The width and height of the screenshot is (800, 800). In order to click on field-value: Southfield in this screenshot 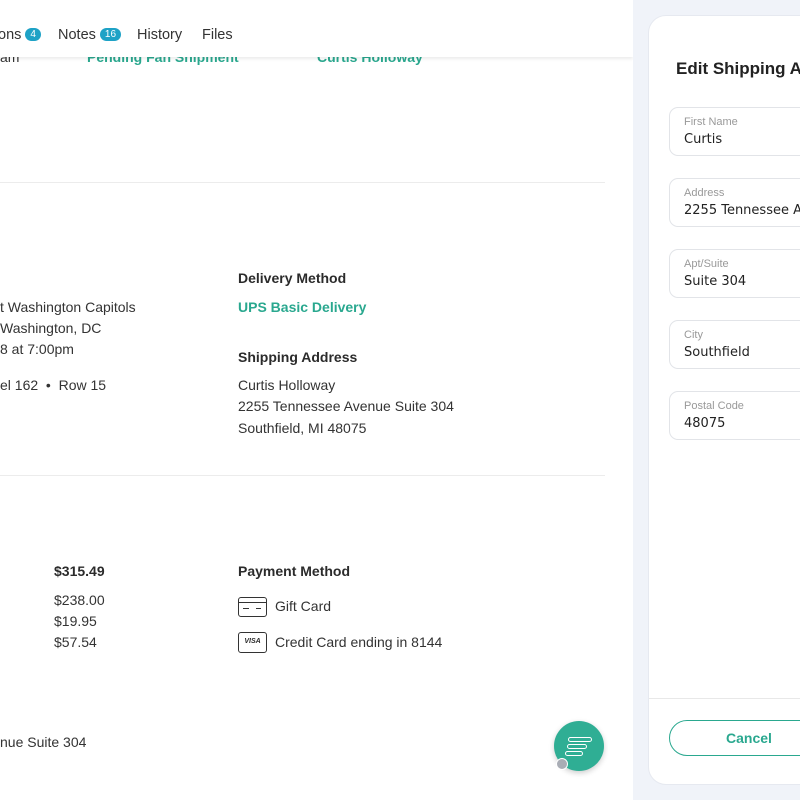, I will do `click(717, 352)`.